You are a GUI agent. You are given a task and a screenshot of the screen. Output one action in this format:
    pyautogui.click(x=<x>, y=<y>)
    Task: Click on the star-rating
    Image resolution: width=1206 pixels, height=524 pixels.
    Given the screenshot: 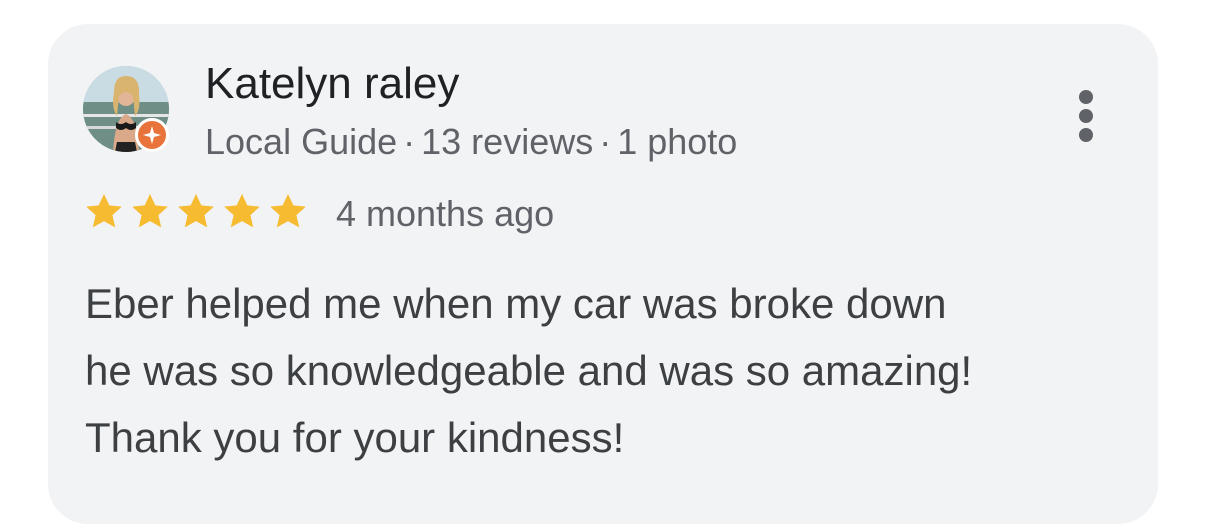 What is the action you would take?
    pyautogui.click(x=196, y=212)
    